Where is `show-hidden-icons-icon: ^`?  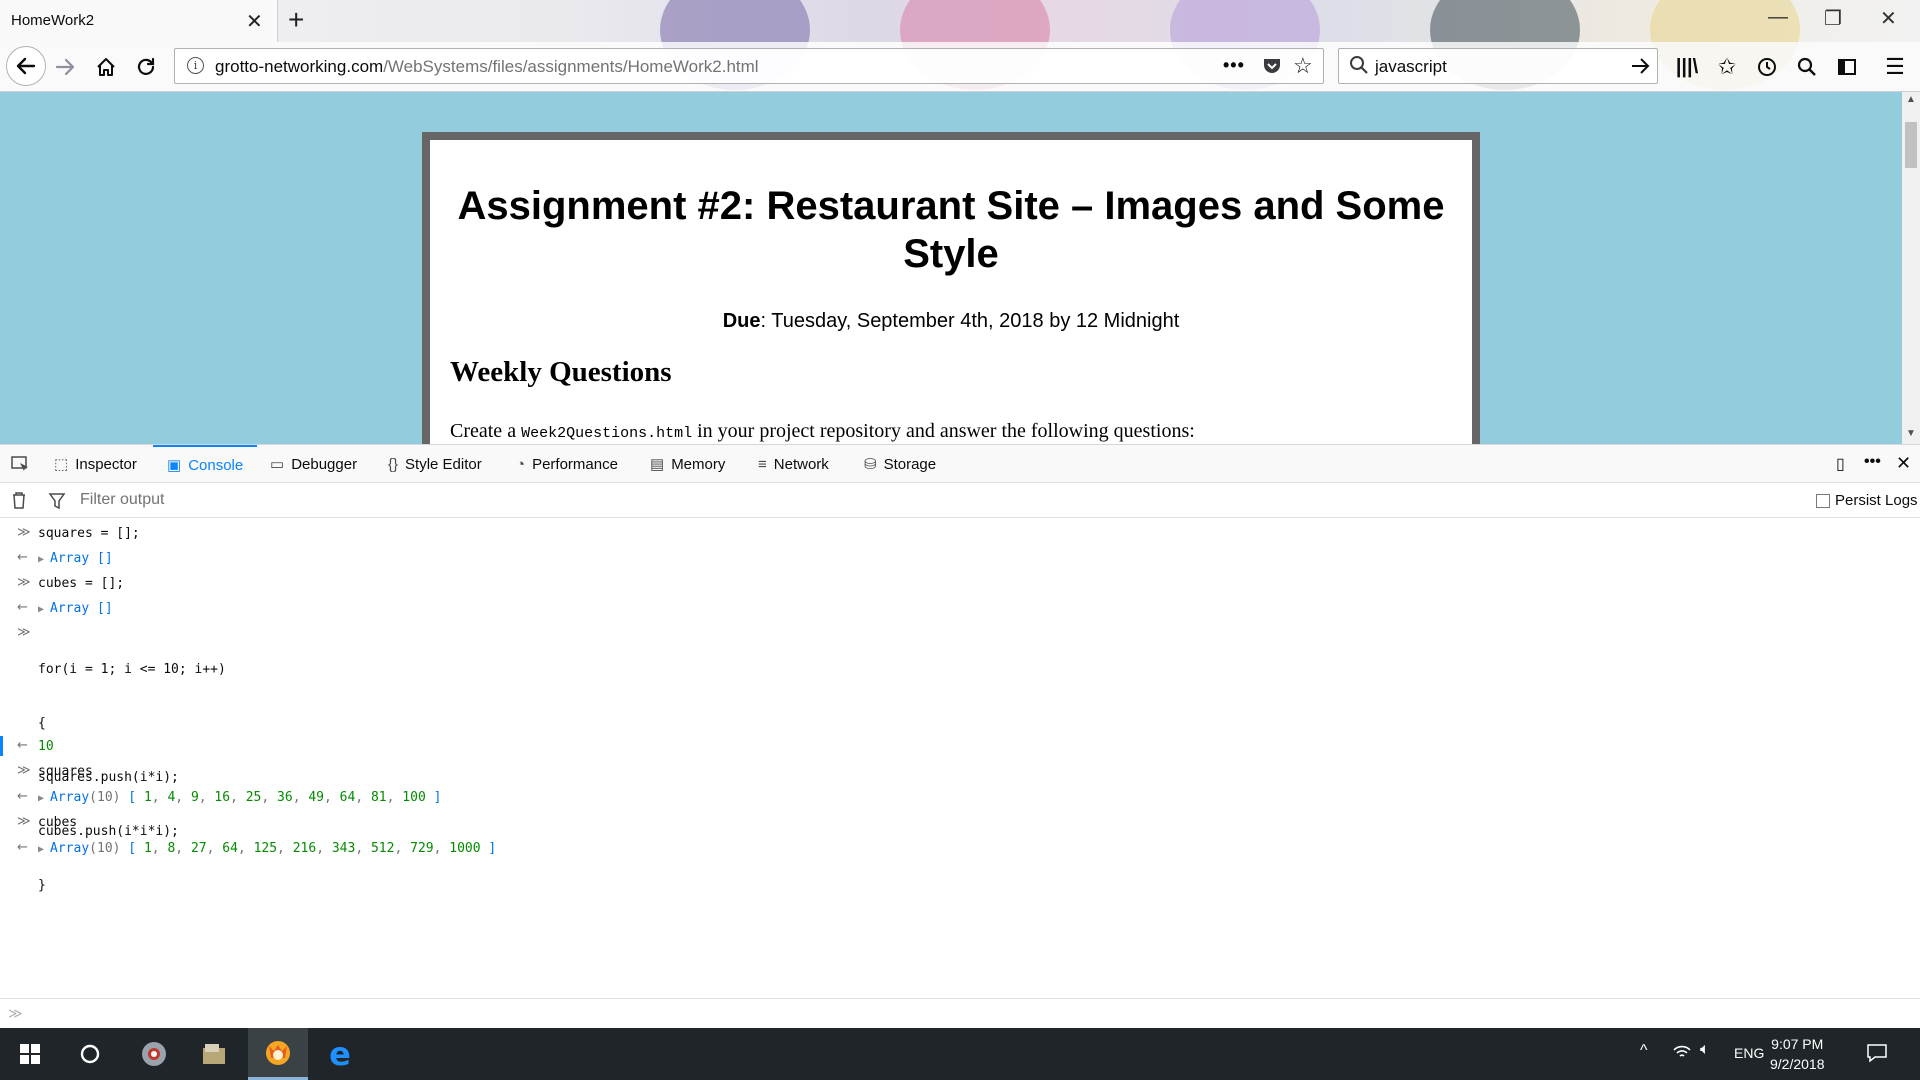
show-hidden-icons-icon: ^ is located at coordinates (1644, 1051).